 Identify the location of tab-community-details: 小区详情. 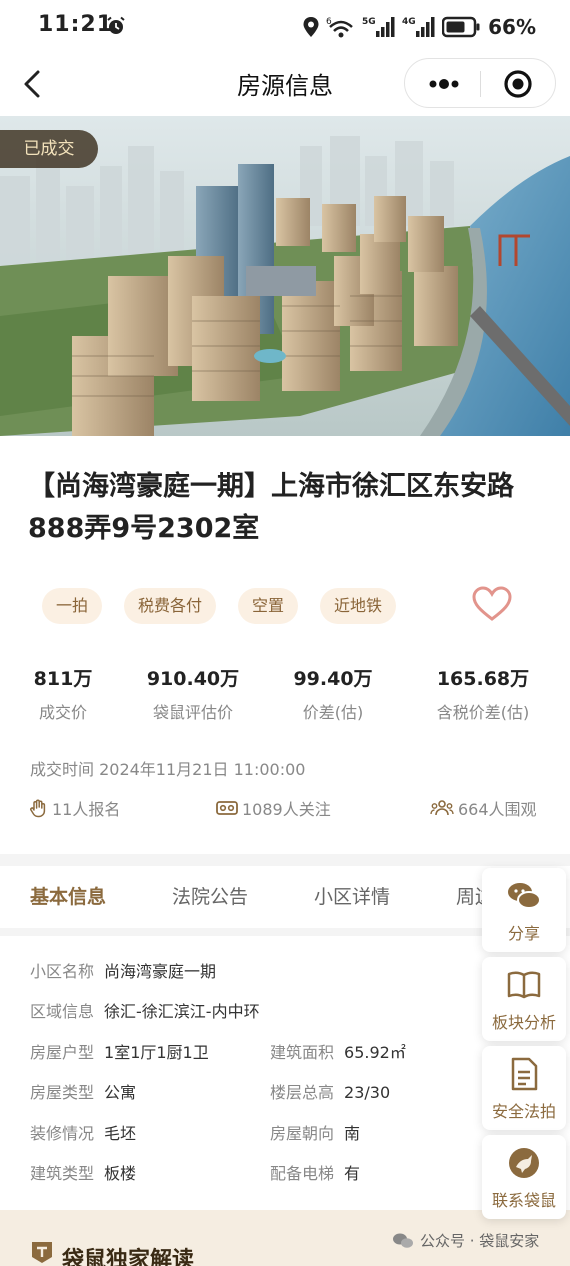
(352, 895).